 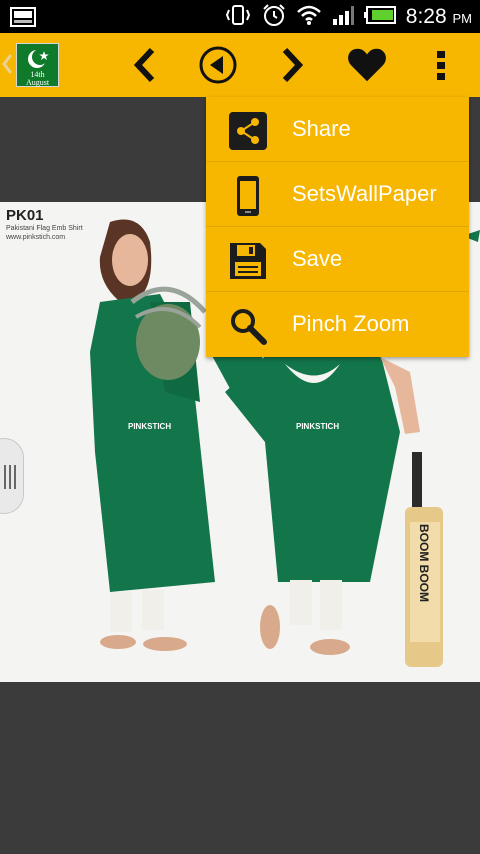 I want to click on menu-item-label: Share, so click(x=321, y=128).